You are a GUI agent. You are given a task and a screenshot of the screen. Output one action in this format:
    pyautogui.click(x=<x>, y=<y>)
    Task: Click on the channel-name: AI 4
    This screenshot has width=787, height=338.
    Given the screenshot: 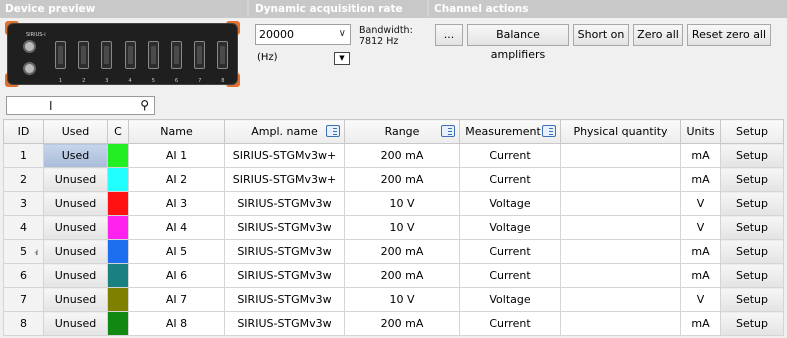 What is the action you would take?
    pyautogui.click(x=176, y=227)
    